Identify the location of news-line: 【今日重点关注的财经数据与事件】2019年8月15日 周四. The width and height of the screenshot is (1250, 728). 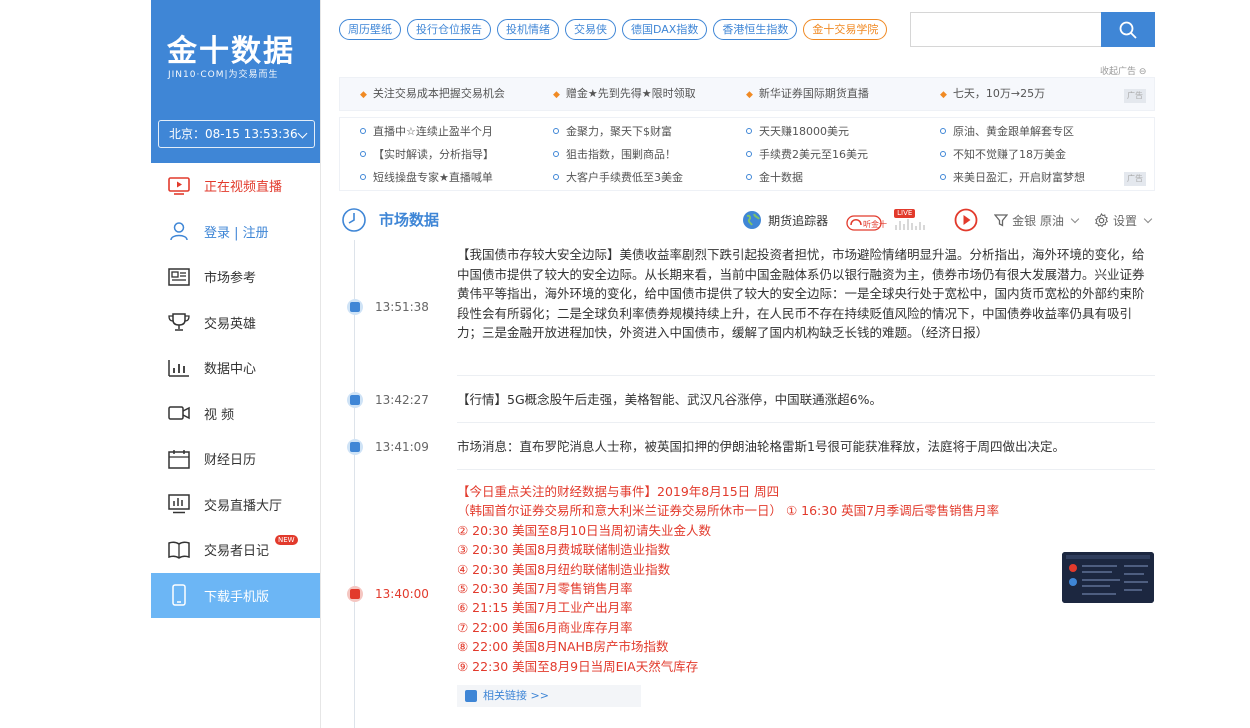
(618, 491).